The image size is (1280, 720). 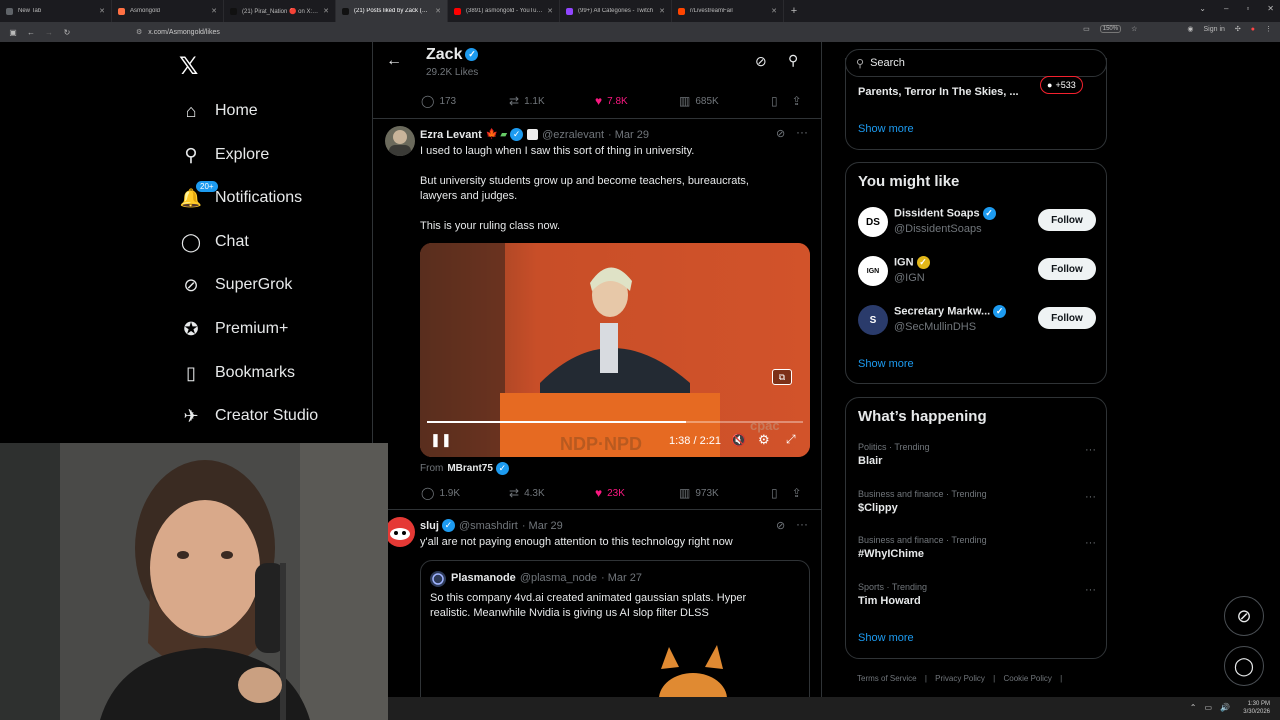 I want to click on menu-icon: ⋮, so click(x=1268, y=29).